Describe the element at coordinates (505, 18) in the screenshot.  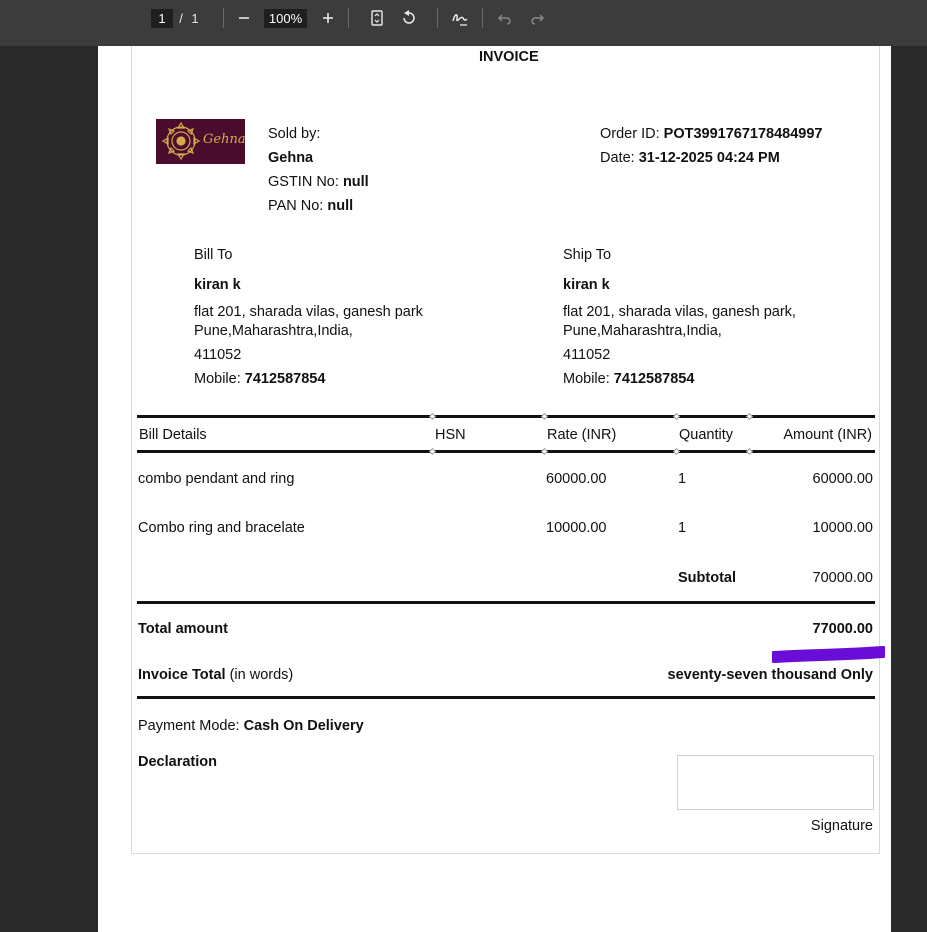
I see `undo-icon` at that location.